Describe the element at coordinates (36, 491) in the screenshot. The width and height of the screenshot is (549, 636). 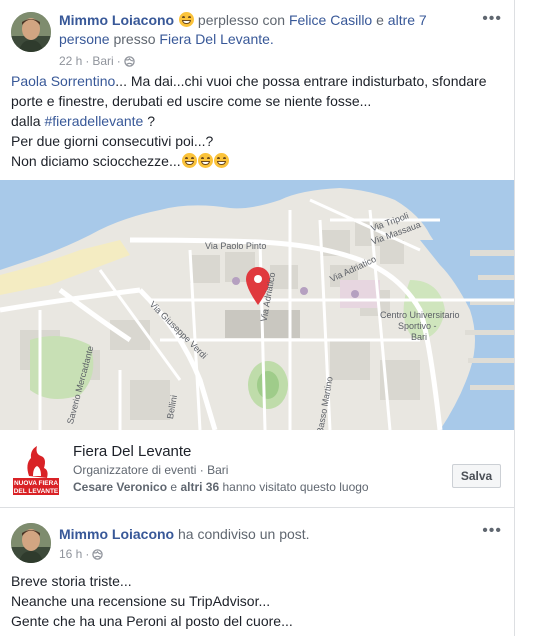
I see `logo-text-line2: DEL LEVANTE` at that location.